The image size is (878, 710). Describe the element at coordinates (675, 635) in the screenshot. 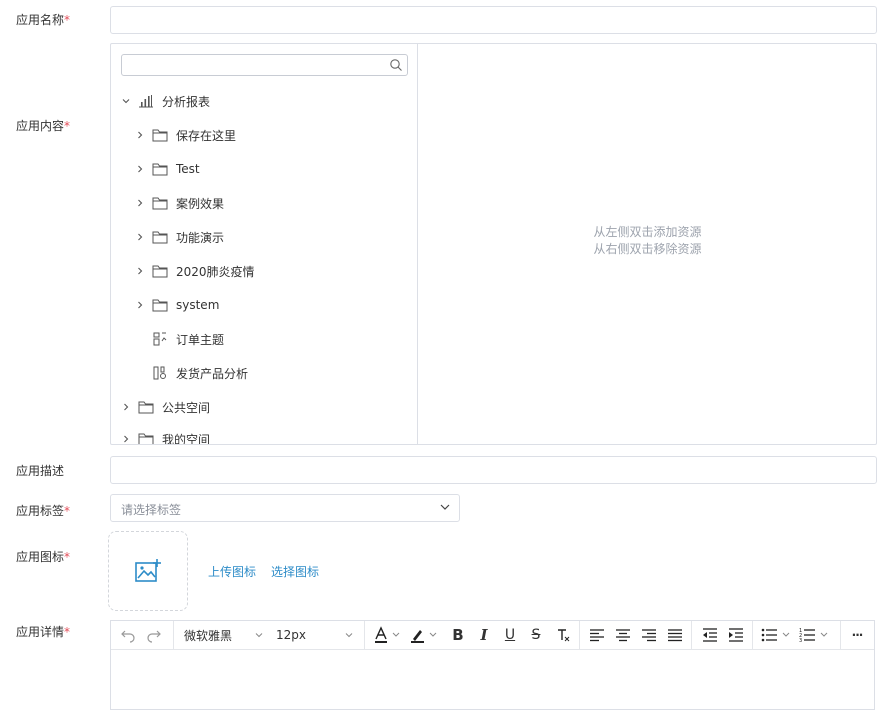

I see `align-justify-icon` at that location.